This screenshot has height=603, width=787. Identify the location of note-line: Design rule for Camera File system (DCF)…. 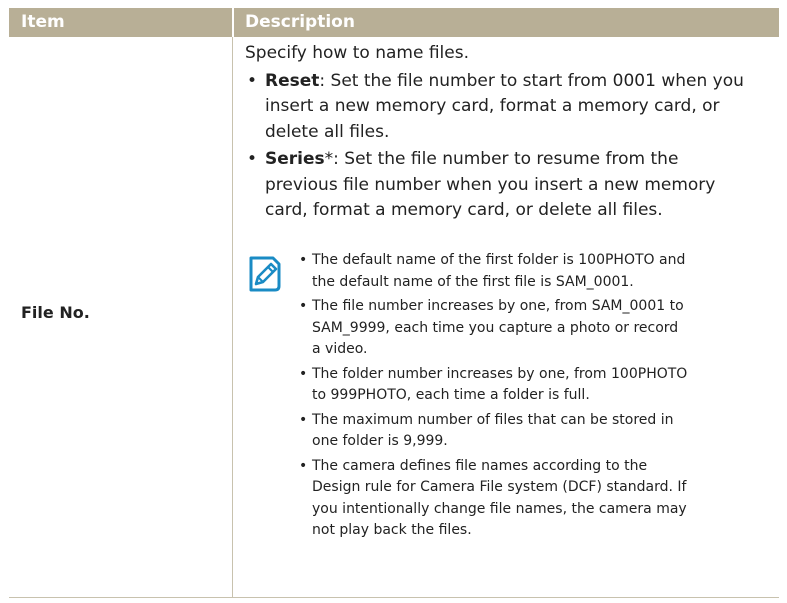
(499, 487).